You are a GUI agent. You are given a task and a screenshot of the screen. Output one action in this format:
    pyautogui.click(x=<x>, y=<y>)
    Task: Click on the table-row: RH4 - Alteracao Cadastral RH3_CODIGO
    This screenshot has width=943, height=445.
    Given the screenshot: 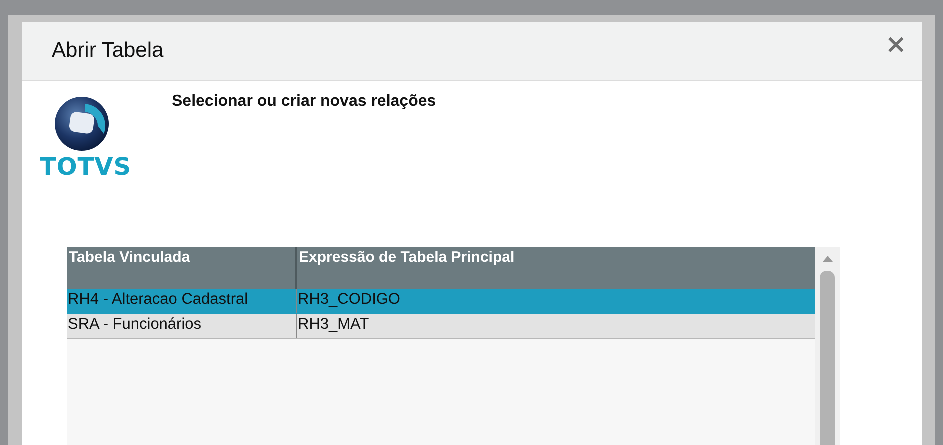 What is the action you would take?
    pyautogui.click(x=441, y=301)
    